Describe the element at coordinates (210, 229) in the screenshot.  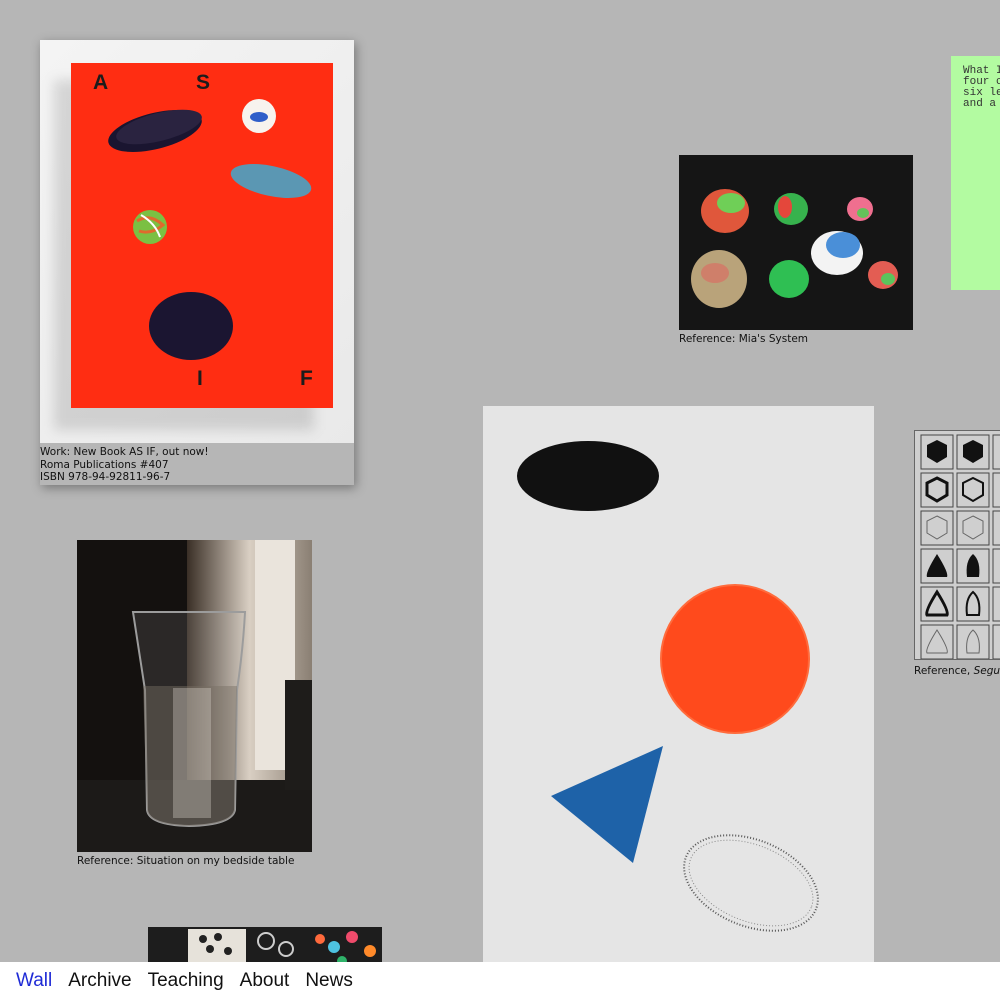
I see `cover-cutouts` at that location.